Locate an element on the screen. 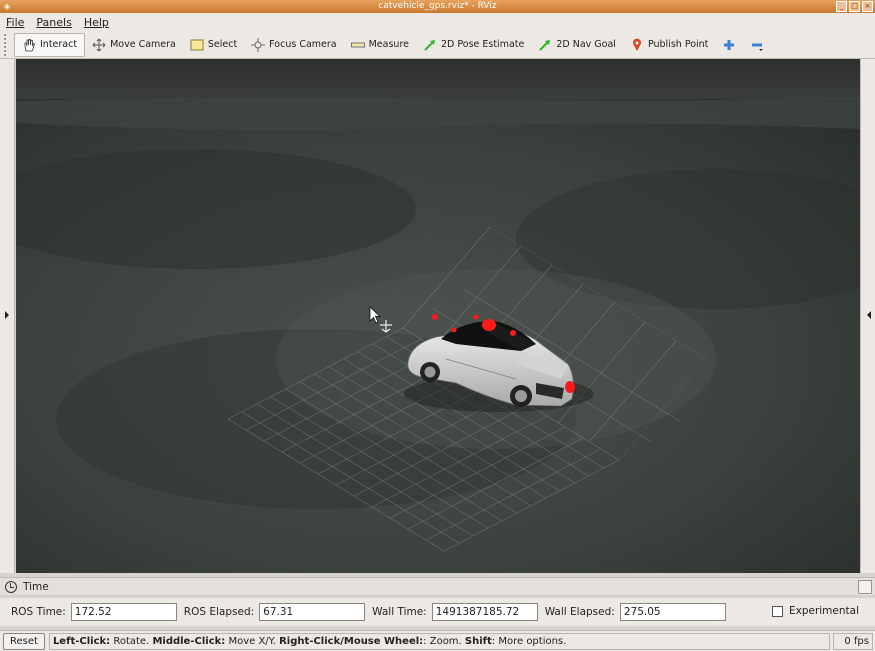 This screenshot has width=875, height=651. front-wheel-rim is located at coordinates (521, 396).